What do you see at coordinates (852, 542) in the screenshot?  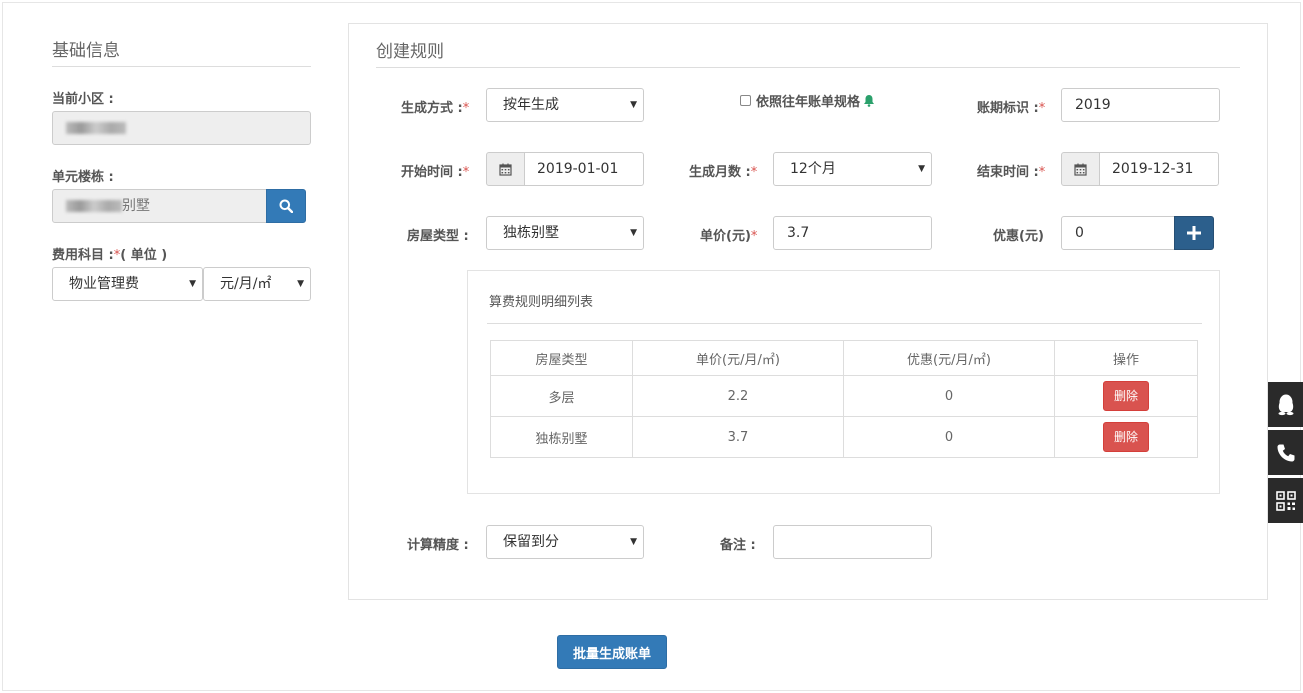 I see `remark-input` at bounding box center [852, 542].